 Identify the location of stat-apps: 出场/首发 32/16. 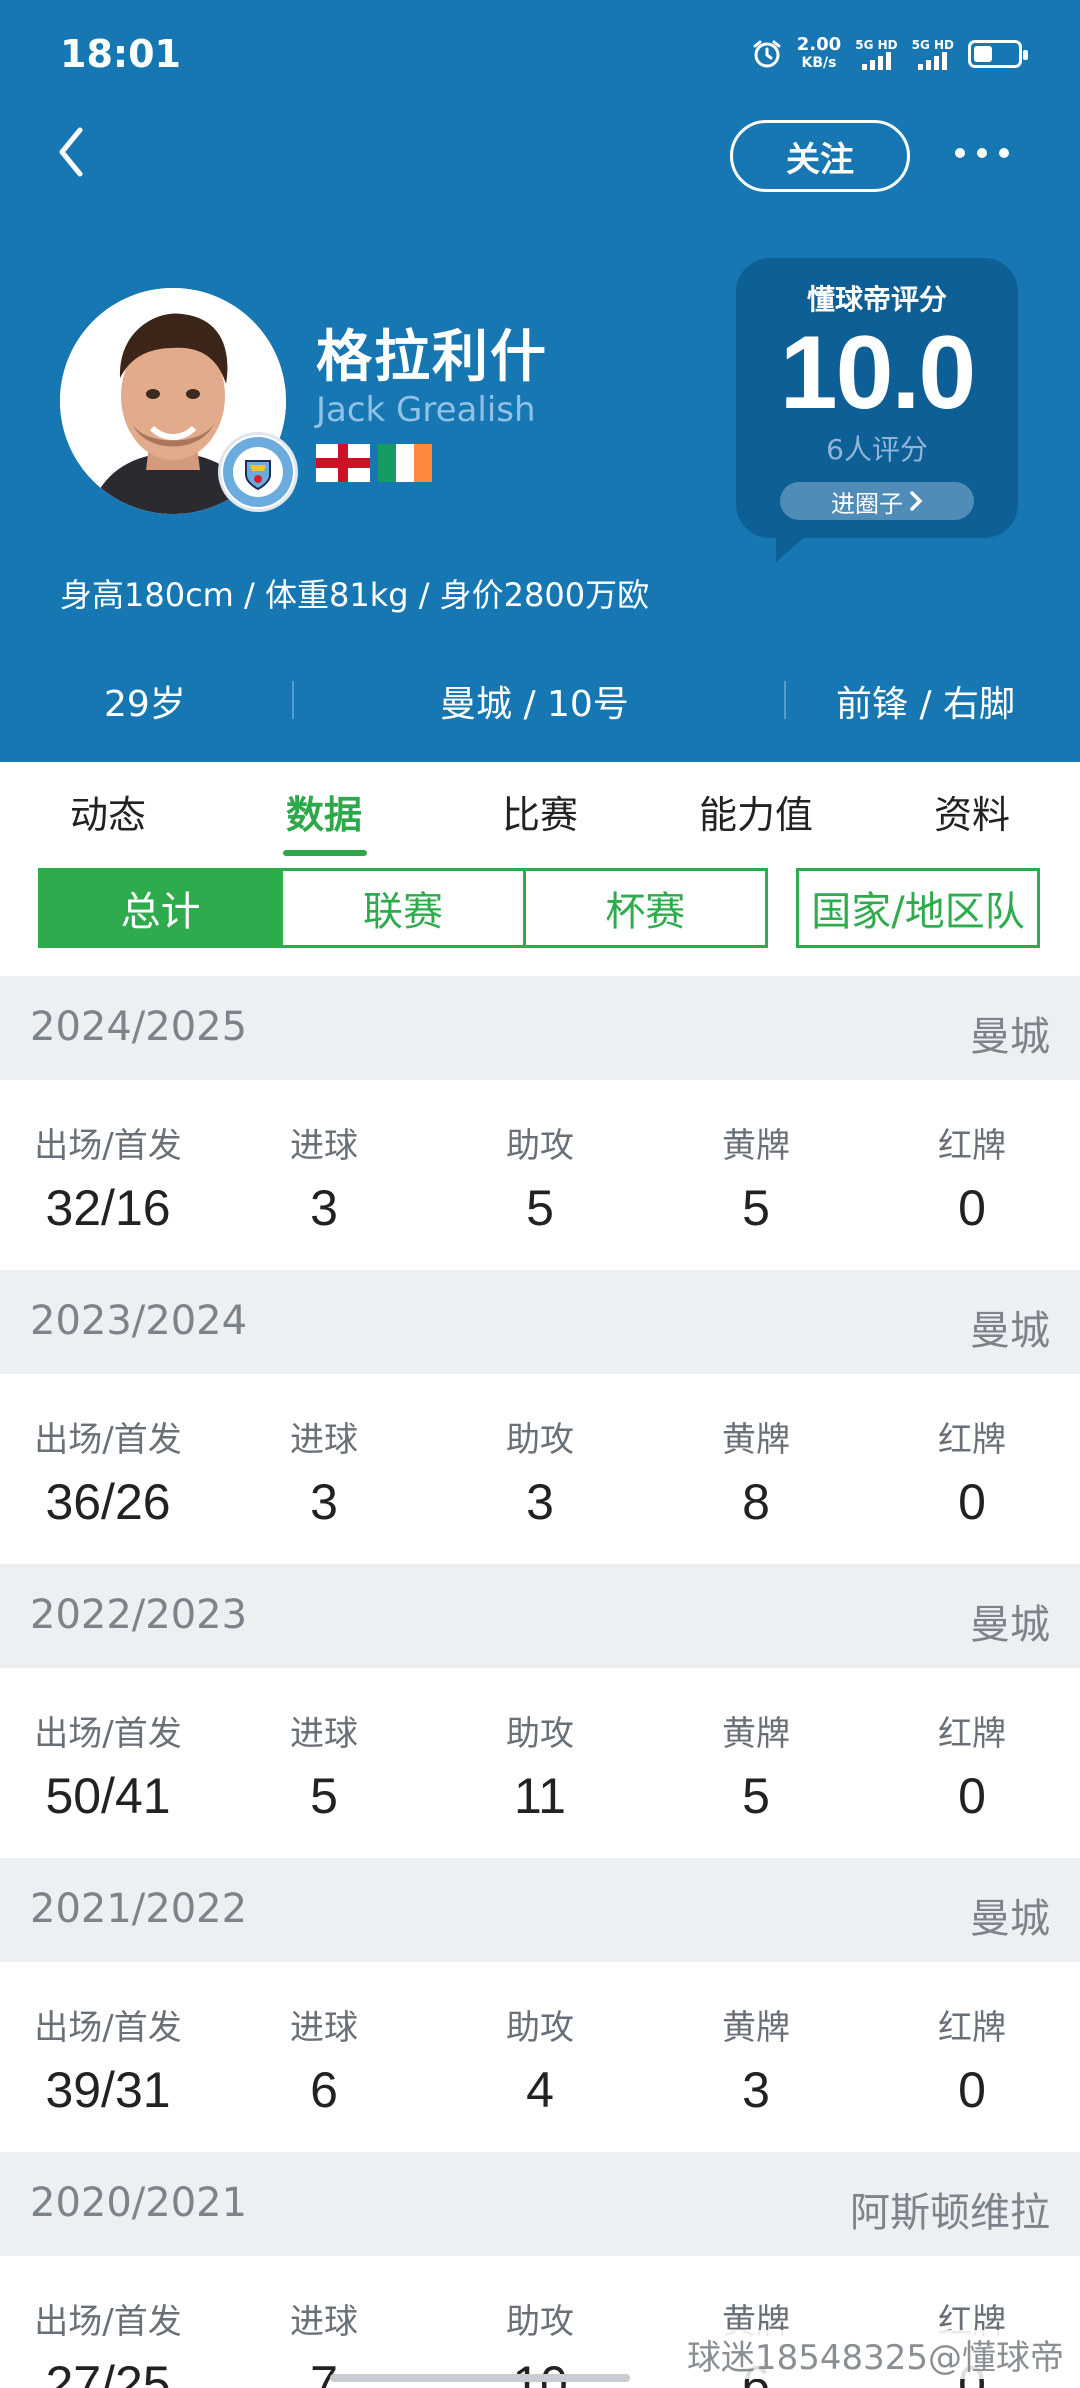
(108, 1177).